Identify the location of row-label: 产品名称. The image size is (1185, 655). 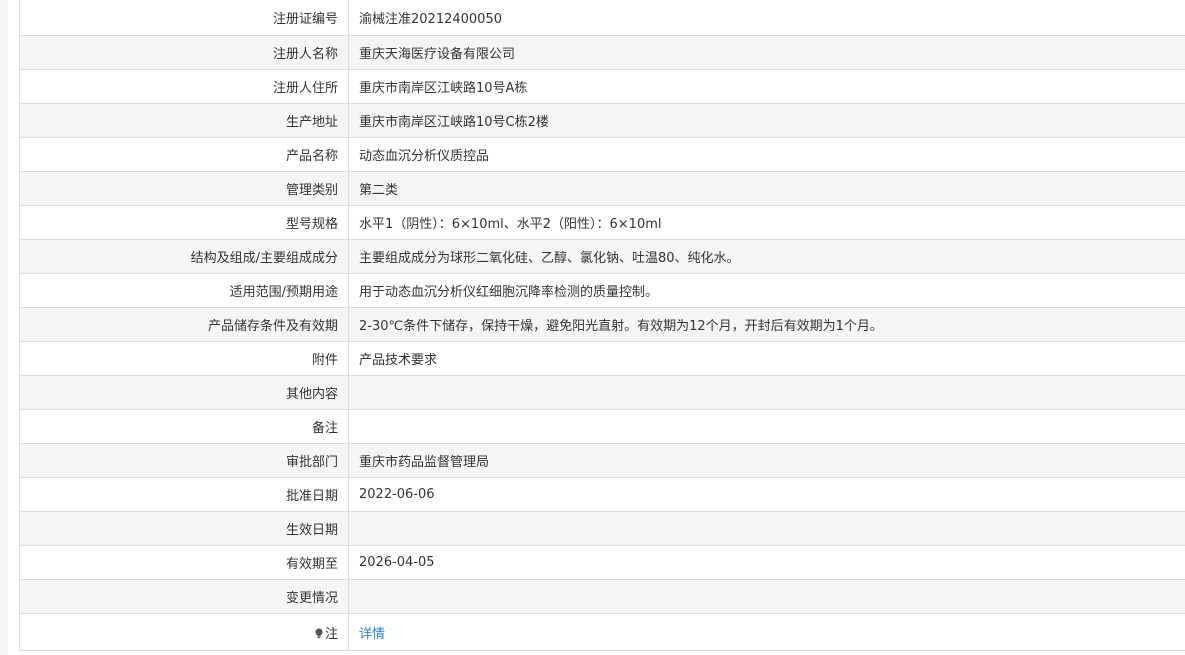
(184, 154).